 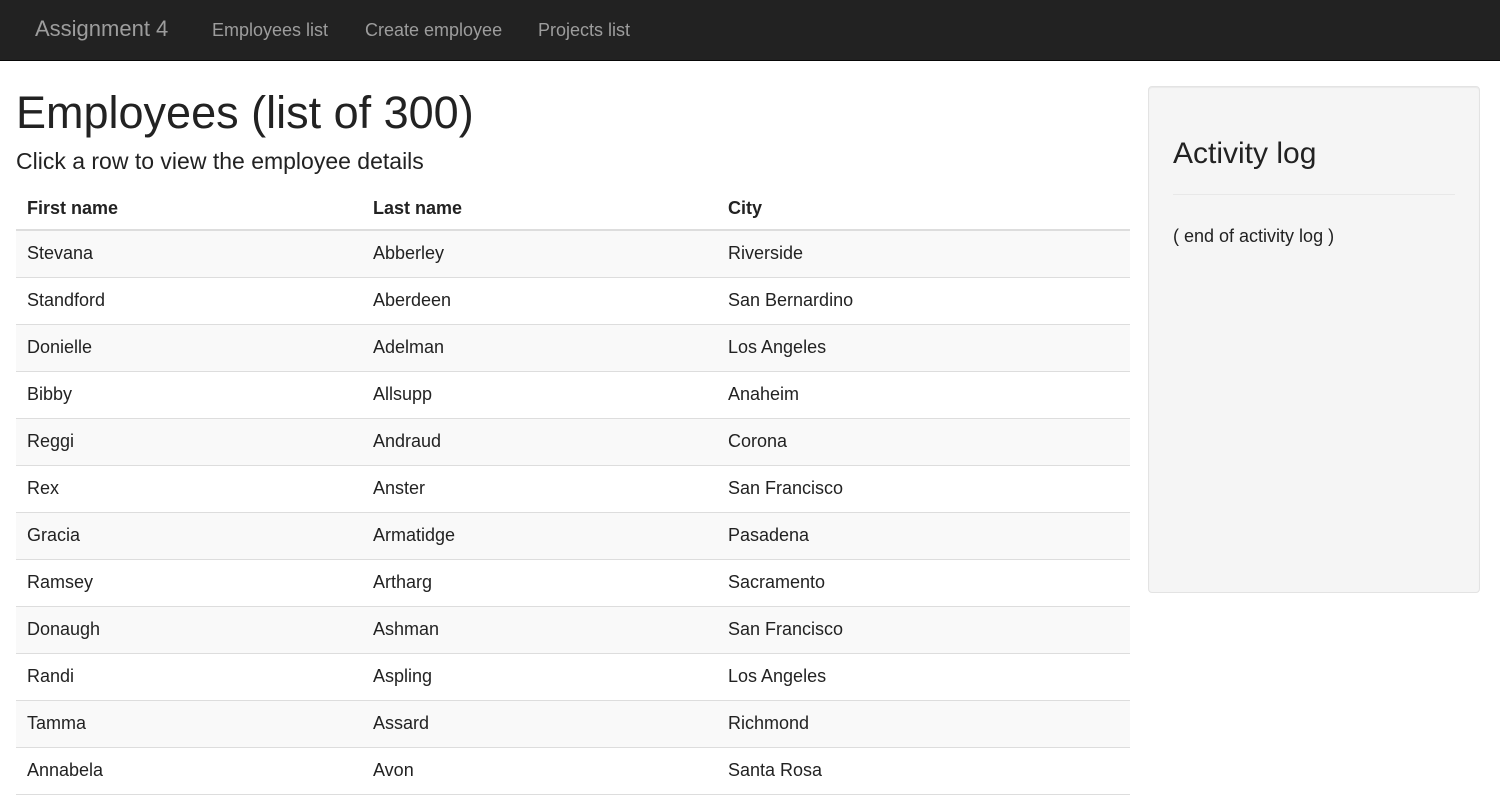 I want to click on activity-log-title: Activity log, so click(x=1245, y=153).